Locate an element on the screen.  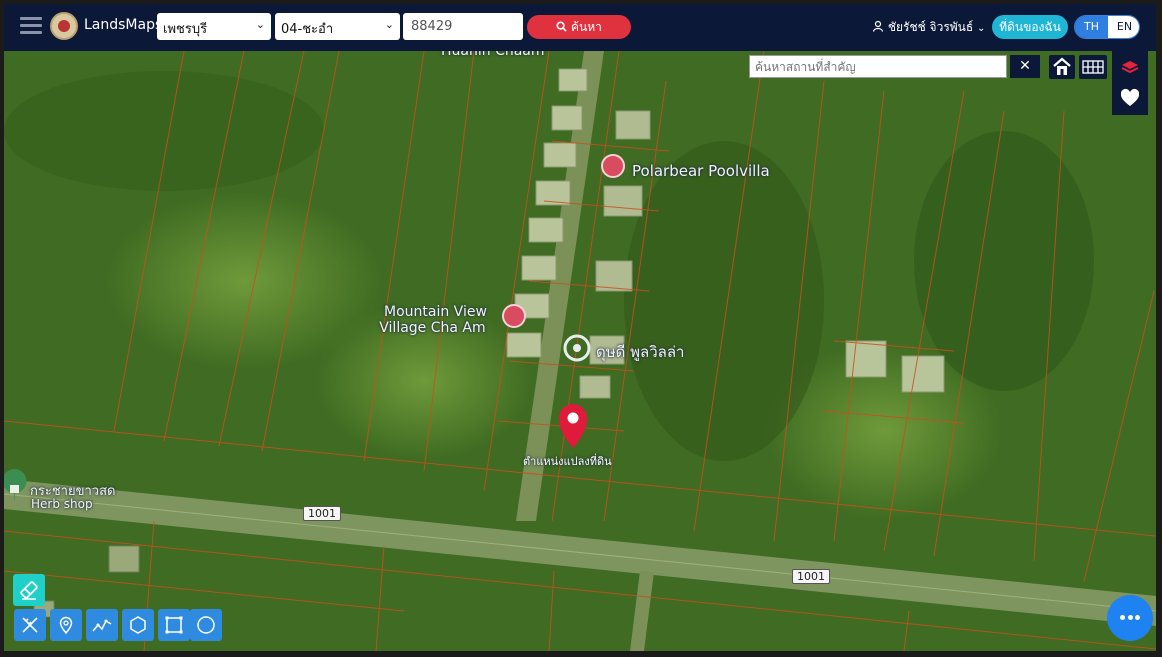
map-label-mountain-line2: Village Cha Am is located at coordinates (432, 328).